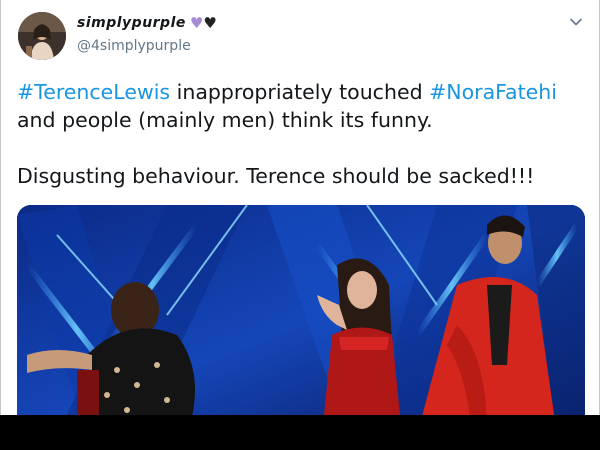  Describe the element at coordinates (225, 120) in the screenshot. I see `tweet-line-2: and people (mainly men) think its funny.` at that location.